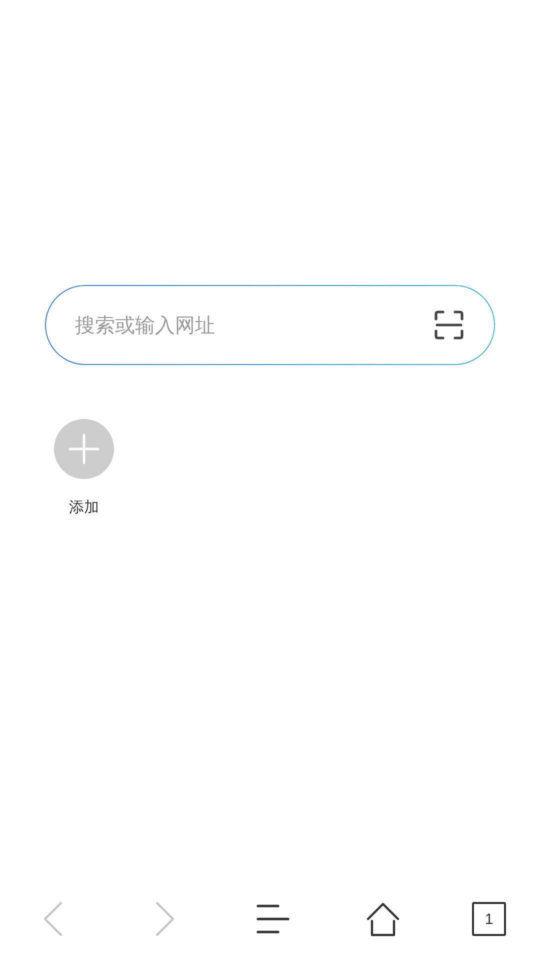 The height and width of the screenshot is (960, 540). What do you see at coordinates (449, 325) in the screenshot?
I see `scan-icon` at bounding box center [449, 325].